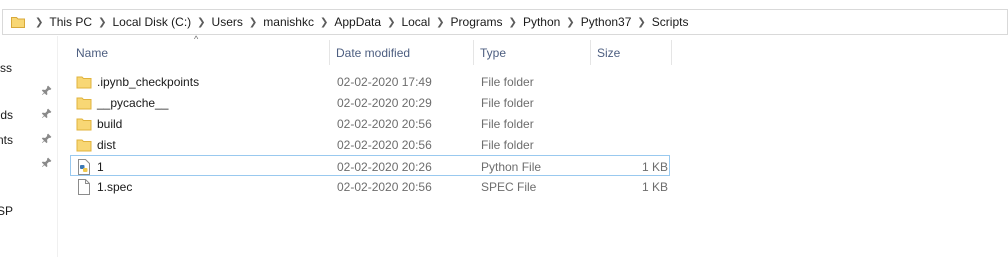 The height and width of the screenshot is (257, 1008). Describe the element at coordinates (106, 144) in the screenshot. I see `file-name: dist` at that location.